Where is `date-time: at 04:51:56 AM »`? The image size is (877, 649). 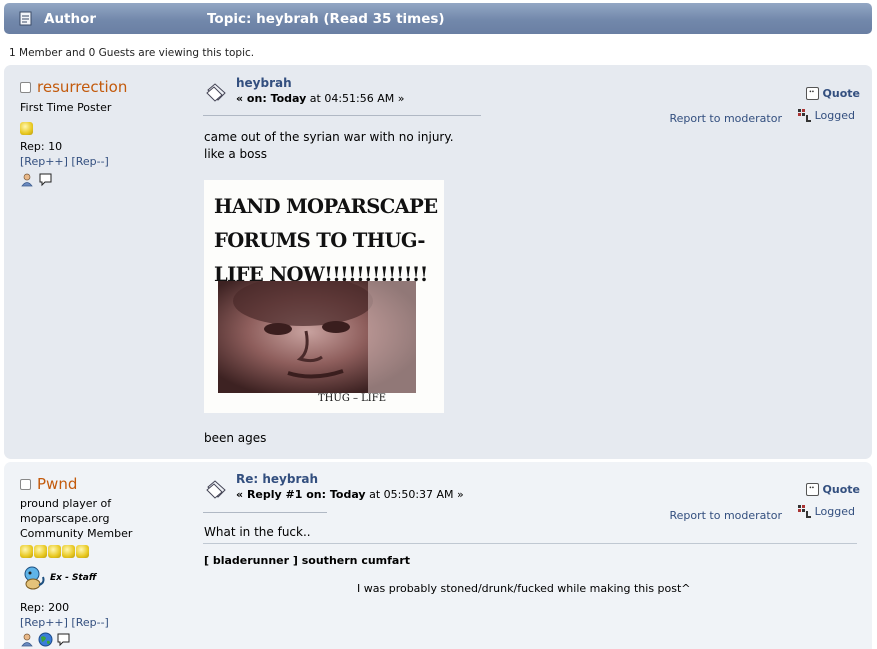
date-time: at 04:51:56 AM » is located at coordinates (355, 98).